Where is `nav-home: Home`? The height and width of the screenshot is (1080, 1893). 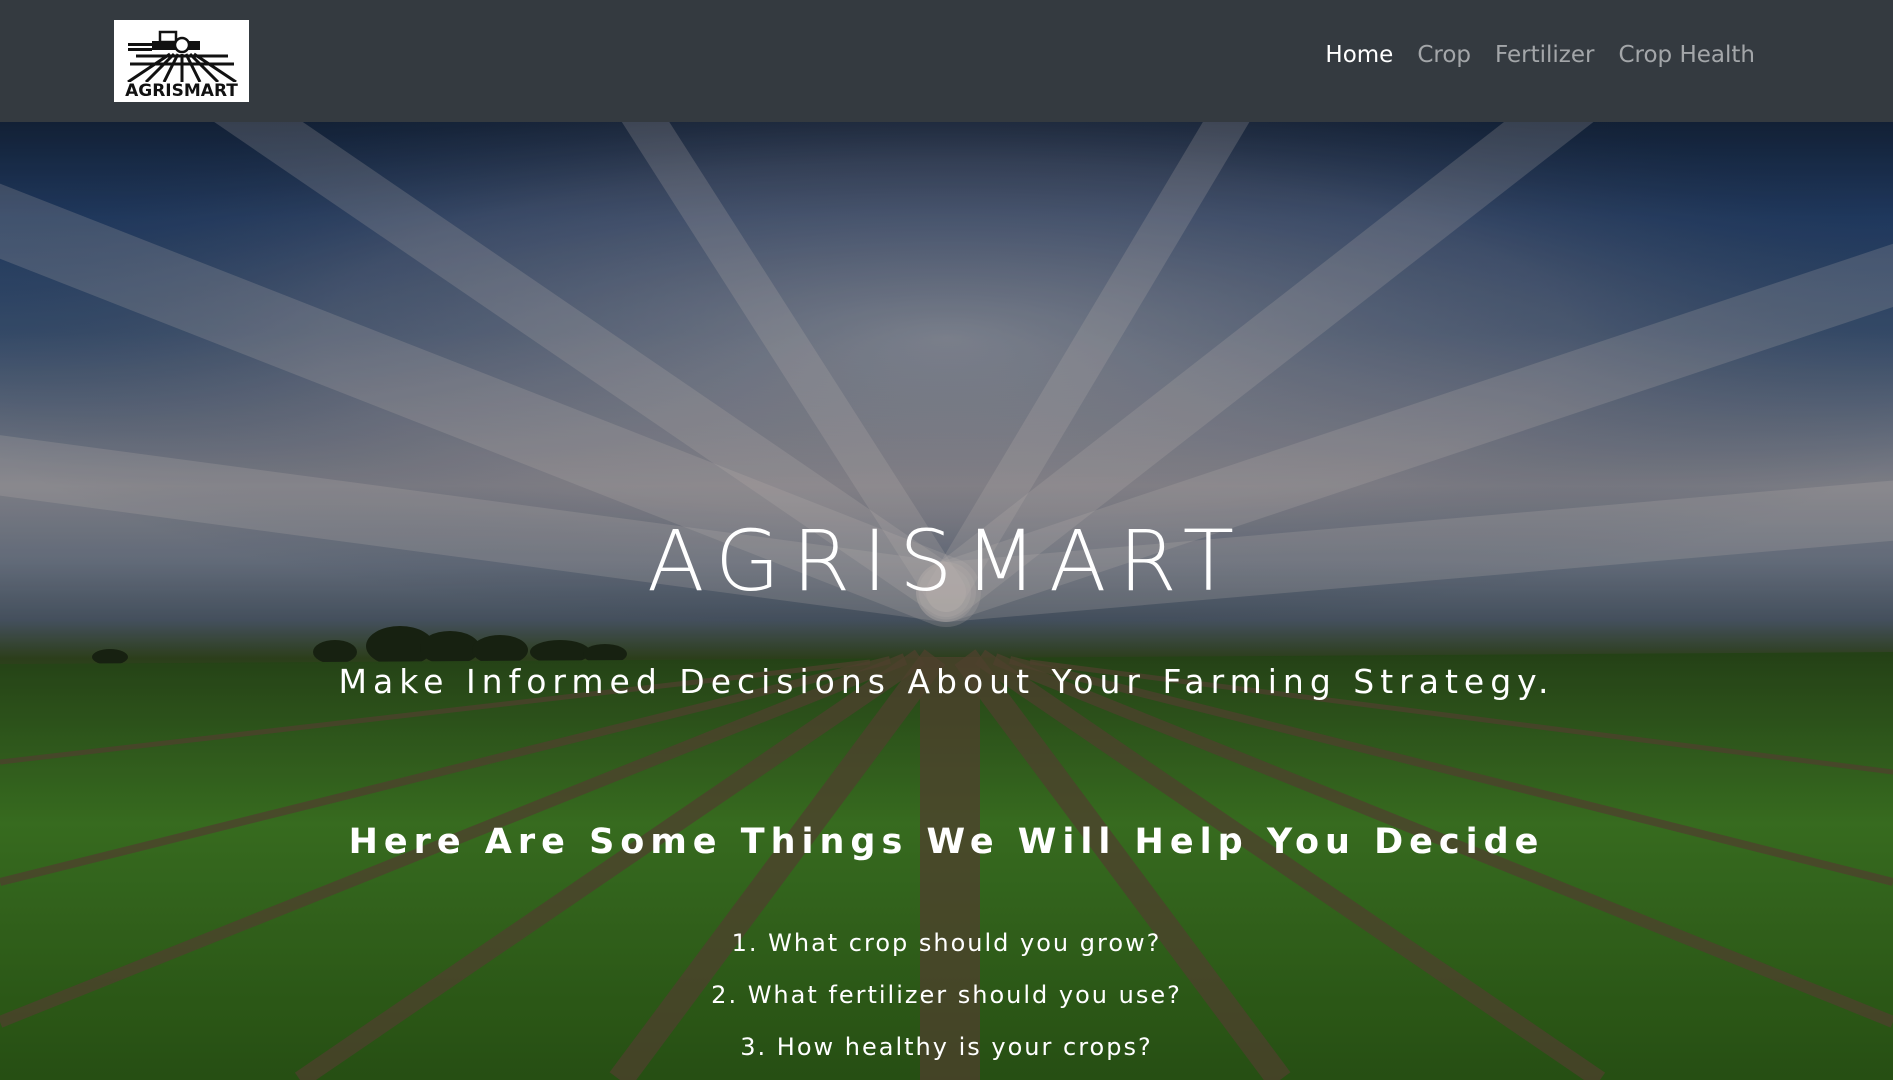 nav-home: Home is located at coordinates (1359, 55).